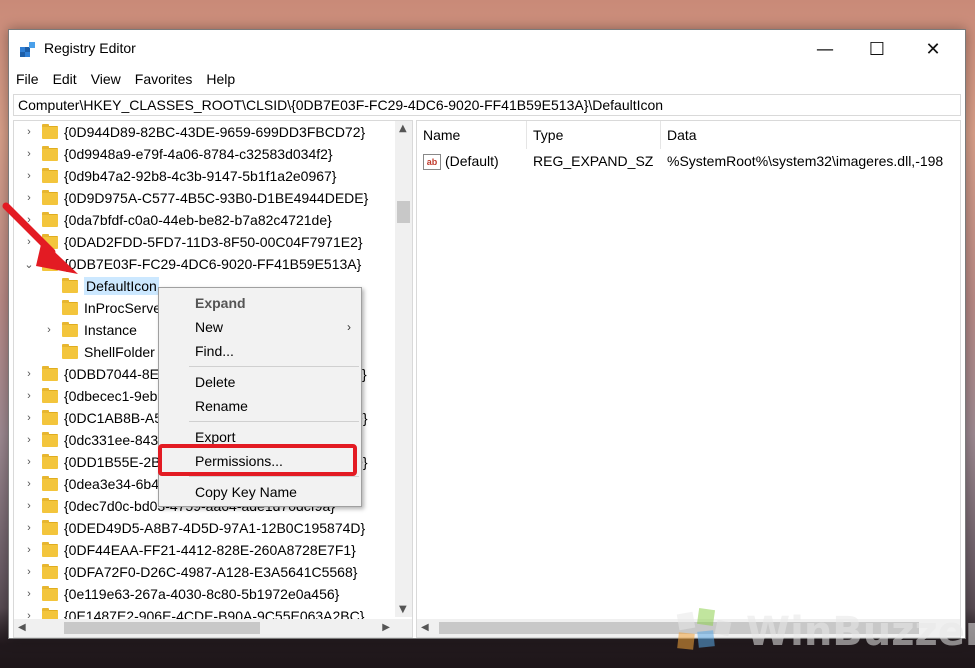  I want to click on tree-item: › {0D944D89-82BC-43DE-9659-699DD3FBCD72}, so click(189, 132).